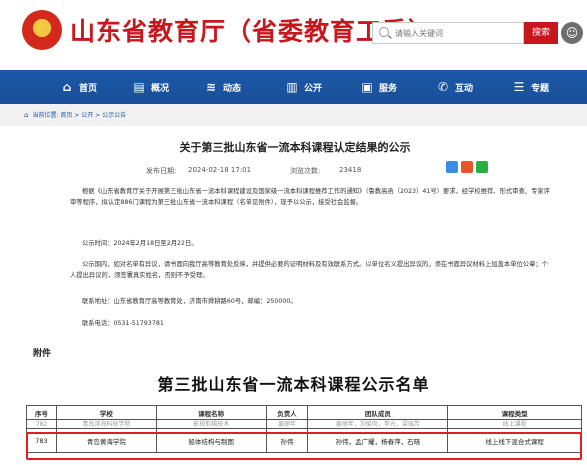 The image size is (587, 465). Describe the element at coordinates (378, 87) in the screenshot. I see `nav-item-service: ▣ 服务` at that location.